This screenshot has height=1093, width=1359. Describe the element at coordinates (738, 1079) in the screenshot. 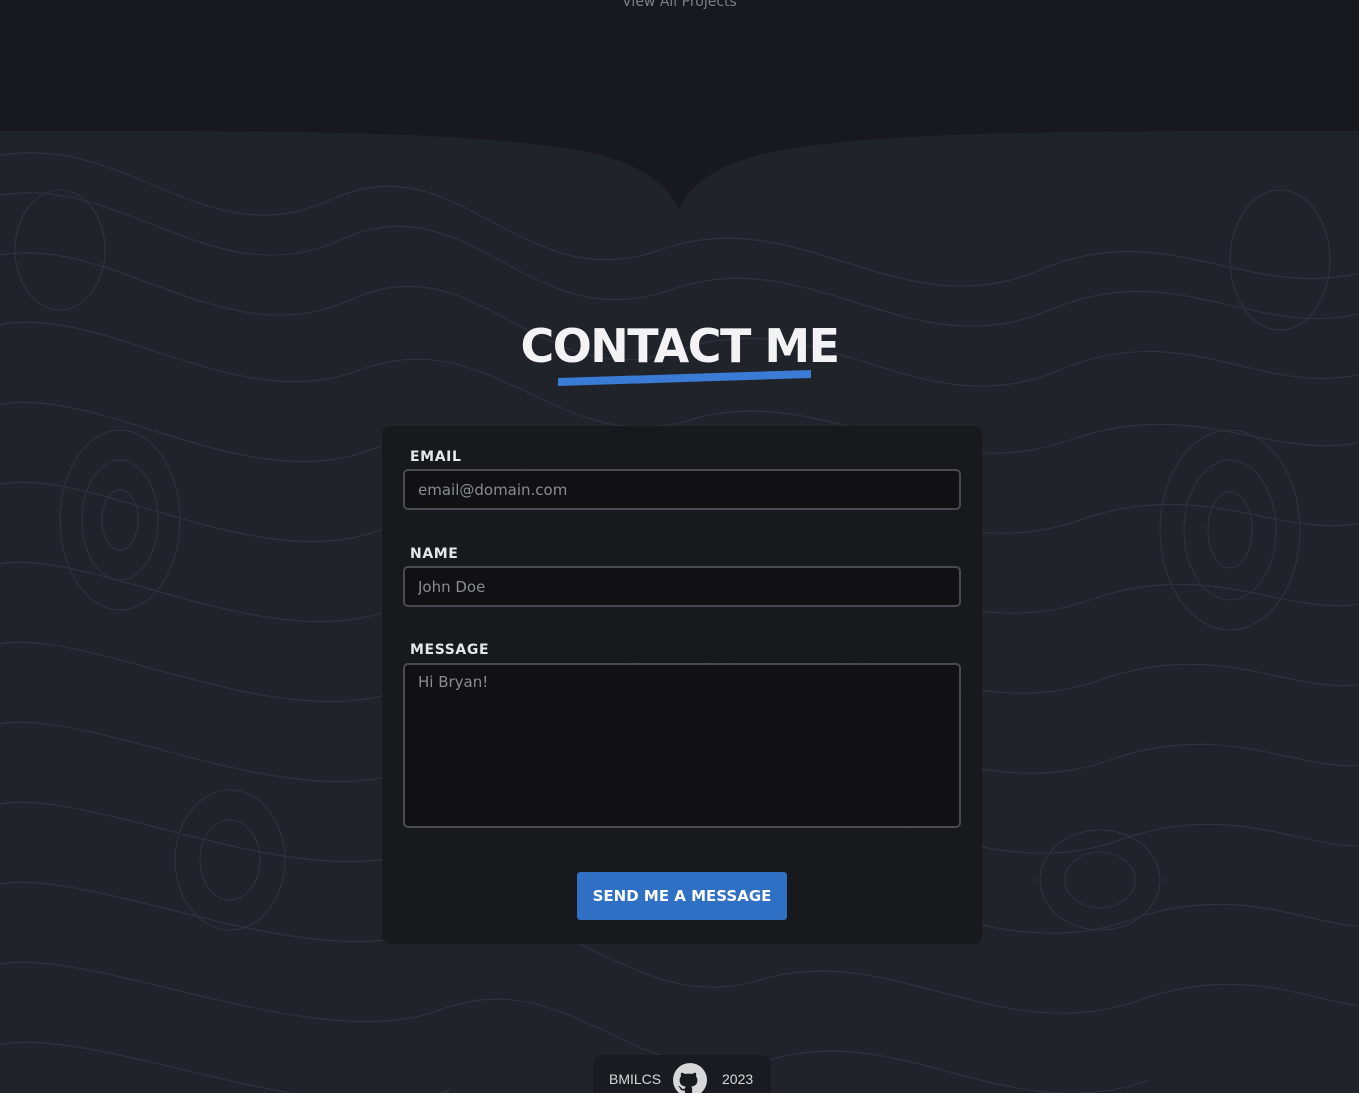

I see `footer-year: 2023` at that location.